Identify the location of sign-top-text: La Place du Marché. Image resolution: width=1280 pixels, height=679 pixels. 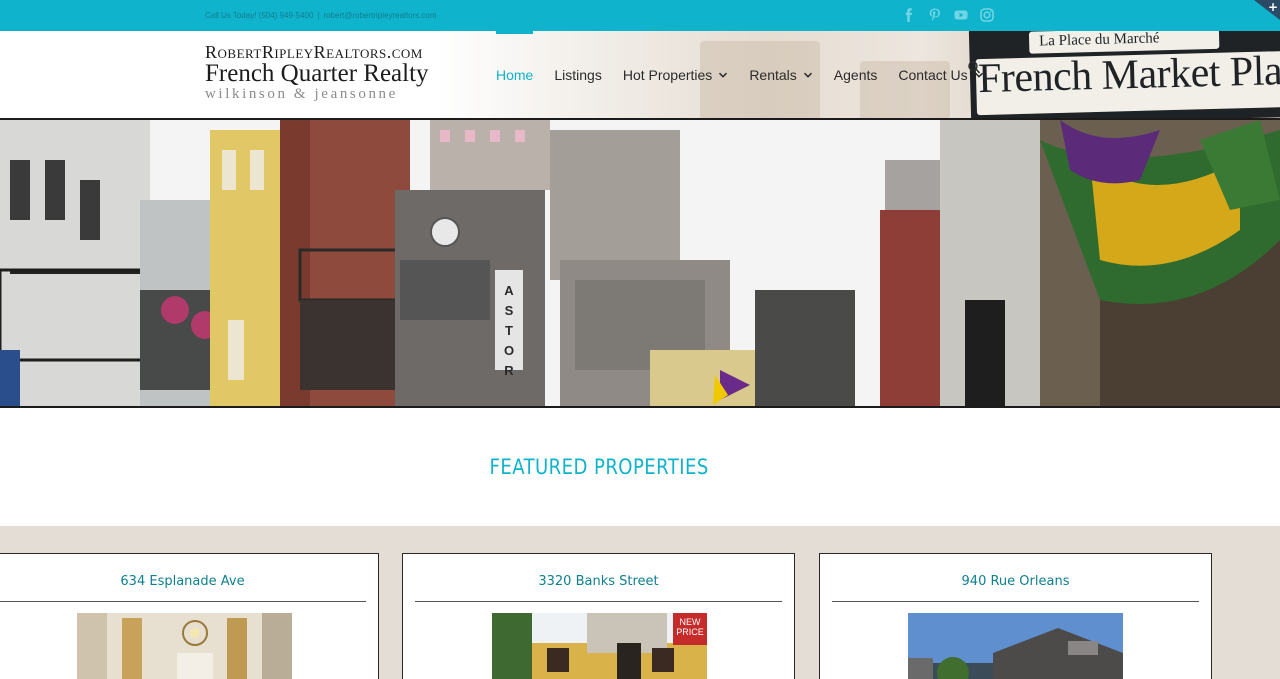
(1099, 40).